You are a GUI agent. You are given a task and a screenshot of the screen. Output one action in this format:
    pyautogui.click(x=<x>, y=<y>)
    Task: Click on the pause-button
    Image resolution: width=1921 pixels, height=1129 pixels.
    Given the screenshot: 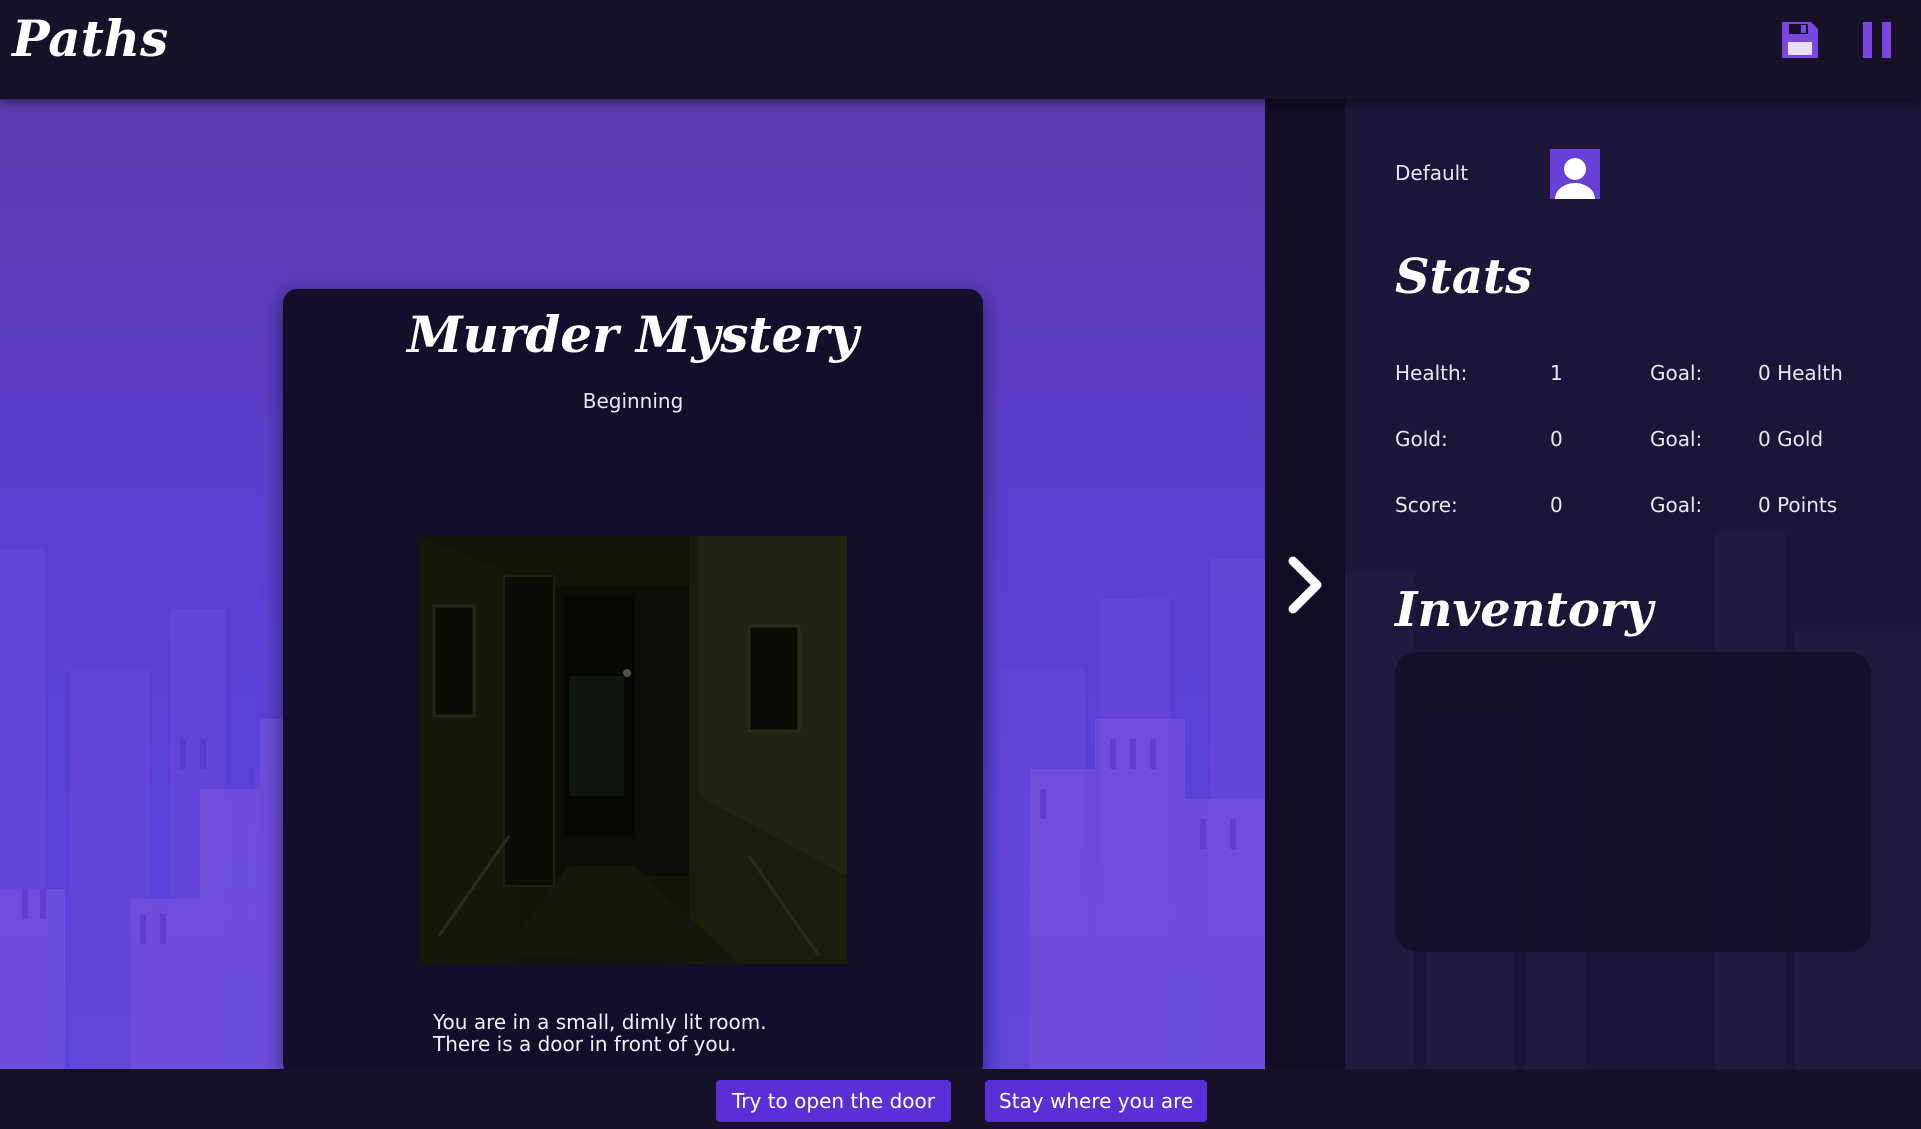 What is the action you would take?
    pyautogui.click(x=1877, y=40)
    